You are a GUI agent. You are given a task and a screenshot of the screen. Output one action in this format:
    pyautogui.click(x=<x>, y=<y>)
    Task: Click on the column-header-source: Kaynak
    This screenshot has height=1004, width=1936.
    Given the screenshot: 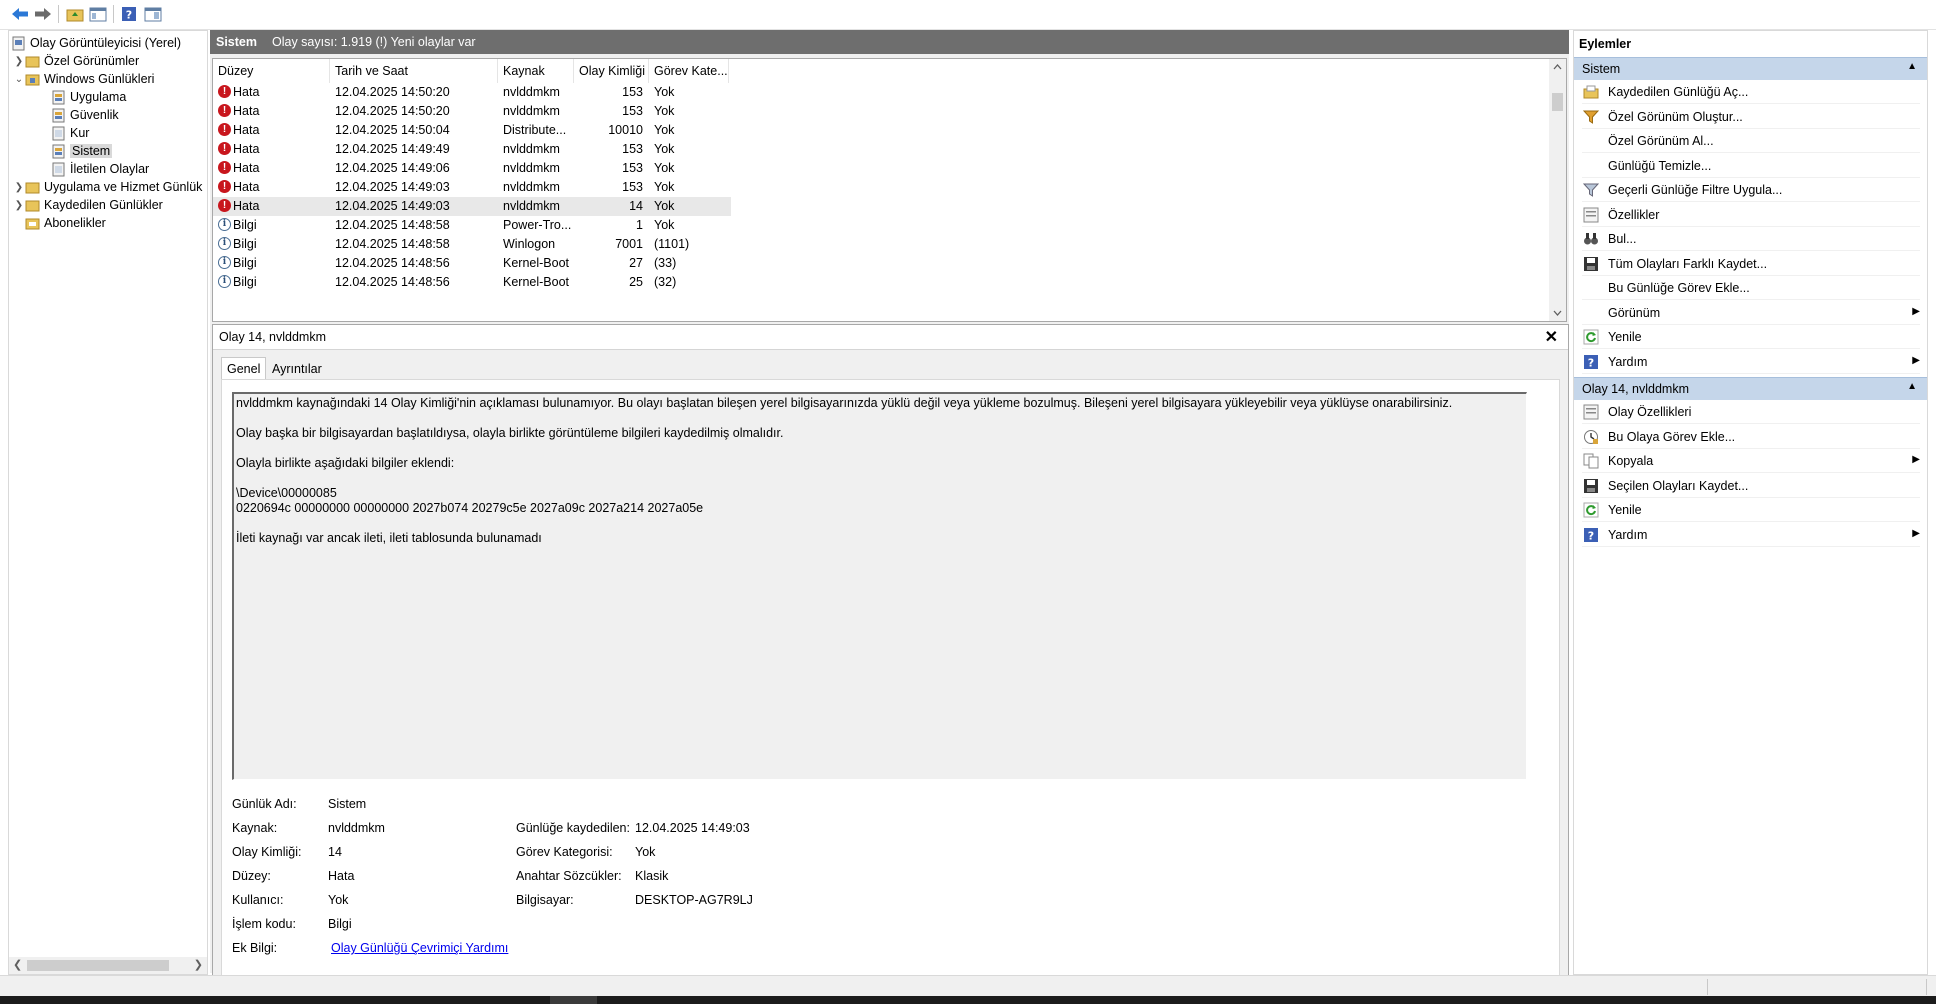 What is the action you would take?
    pyautogui.click(x=536, y=71)
    